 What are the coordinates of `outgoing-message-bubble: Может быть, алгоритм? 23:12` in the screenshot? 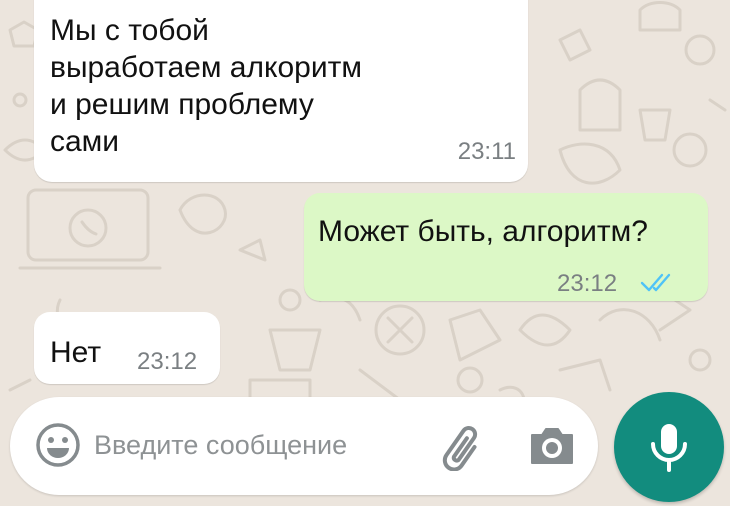 It's located at (506, 247).